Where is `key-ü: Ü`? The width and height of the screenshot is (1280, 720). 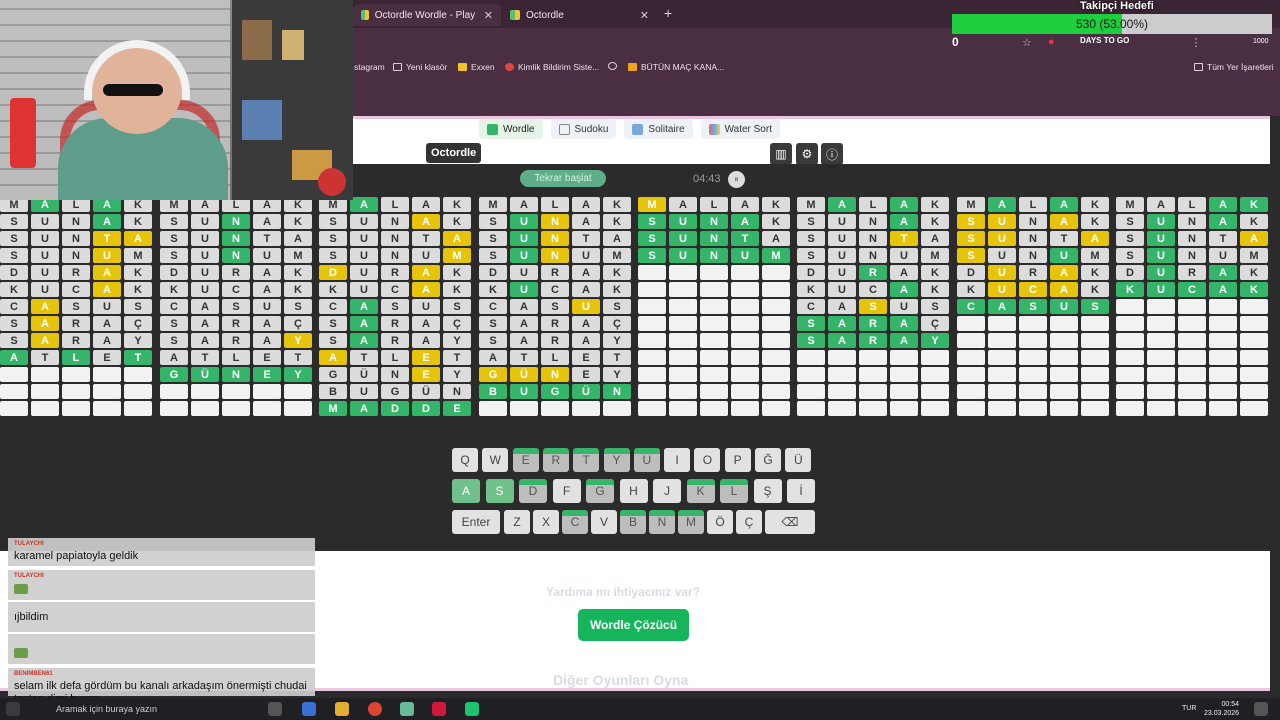
key-ü: Ü is located at coordinates (798, 460).